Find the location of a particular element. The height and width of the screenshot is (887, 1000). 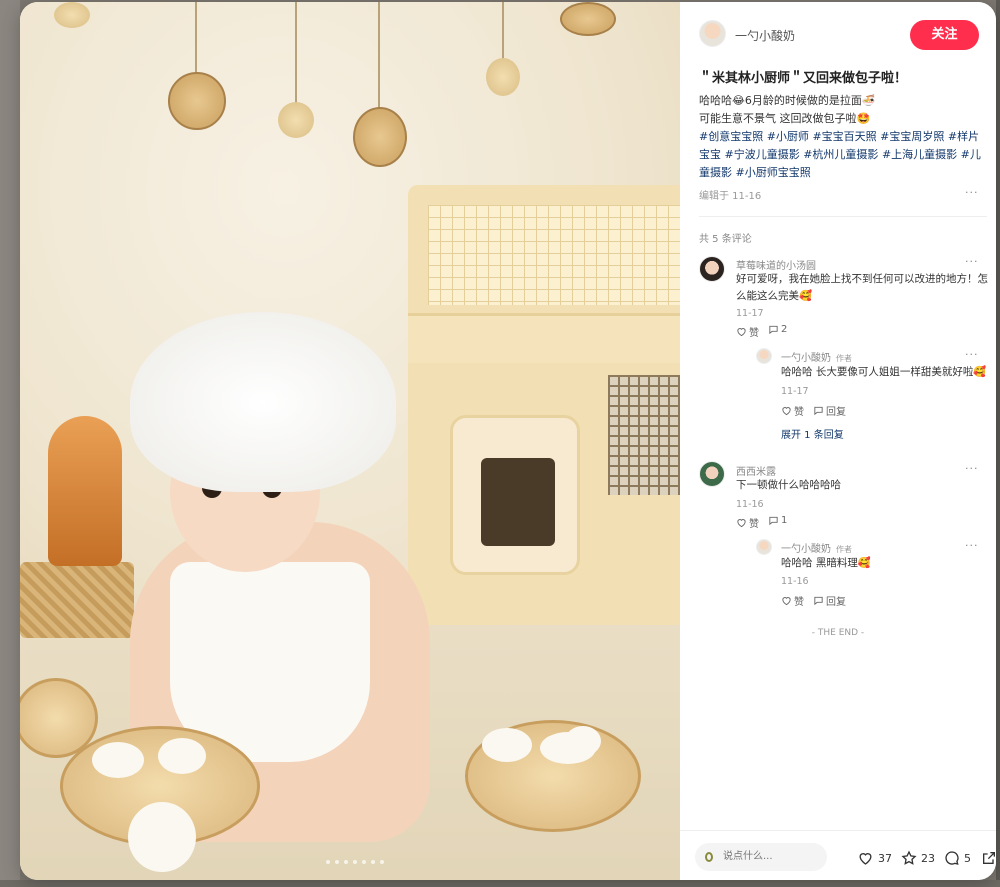

reply-date: 11-17 is located at coordinates (795, 391).